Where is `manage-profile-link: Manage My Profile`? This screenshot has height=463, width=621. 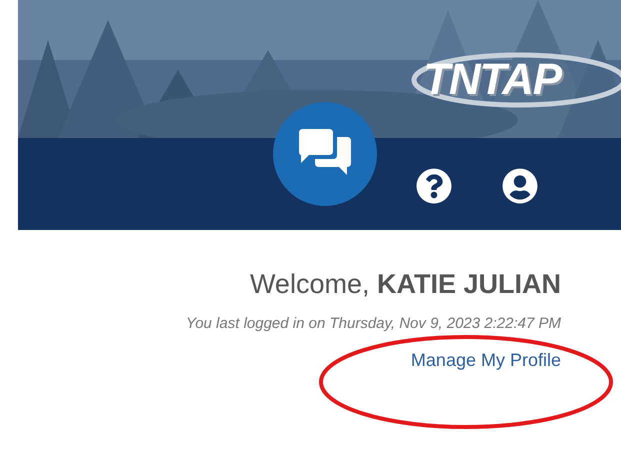
manage-profile-link: Manage My Profile is located at coordinates (485, 360).